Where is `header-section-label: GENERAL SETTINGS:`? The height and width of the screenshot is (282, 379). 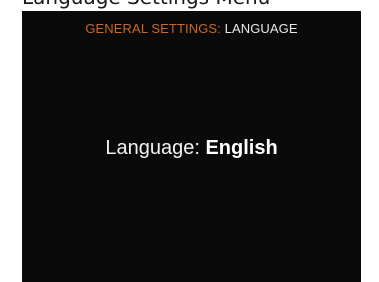
header-section-label: GENERAL SETTINGS: is located at coordinates (153, 28).